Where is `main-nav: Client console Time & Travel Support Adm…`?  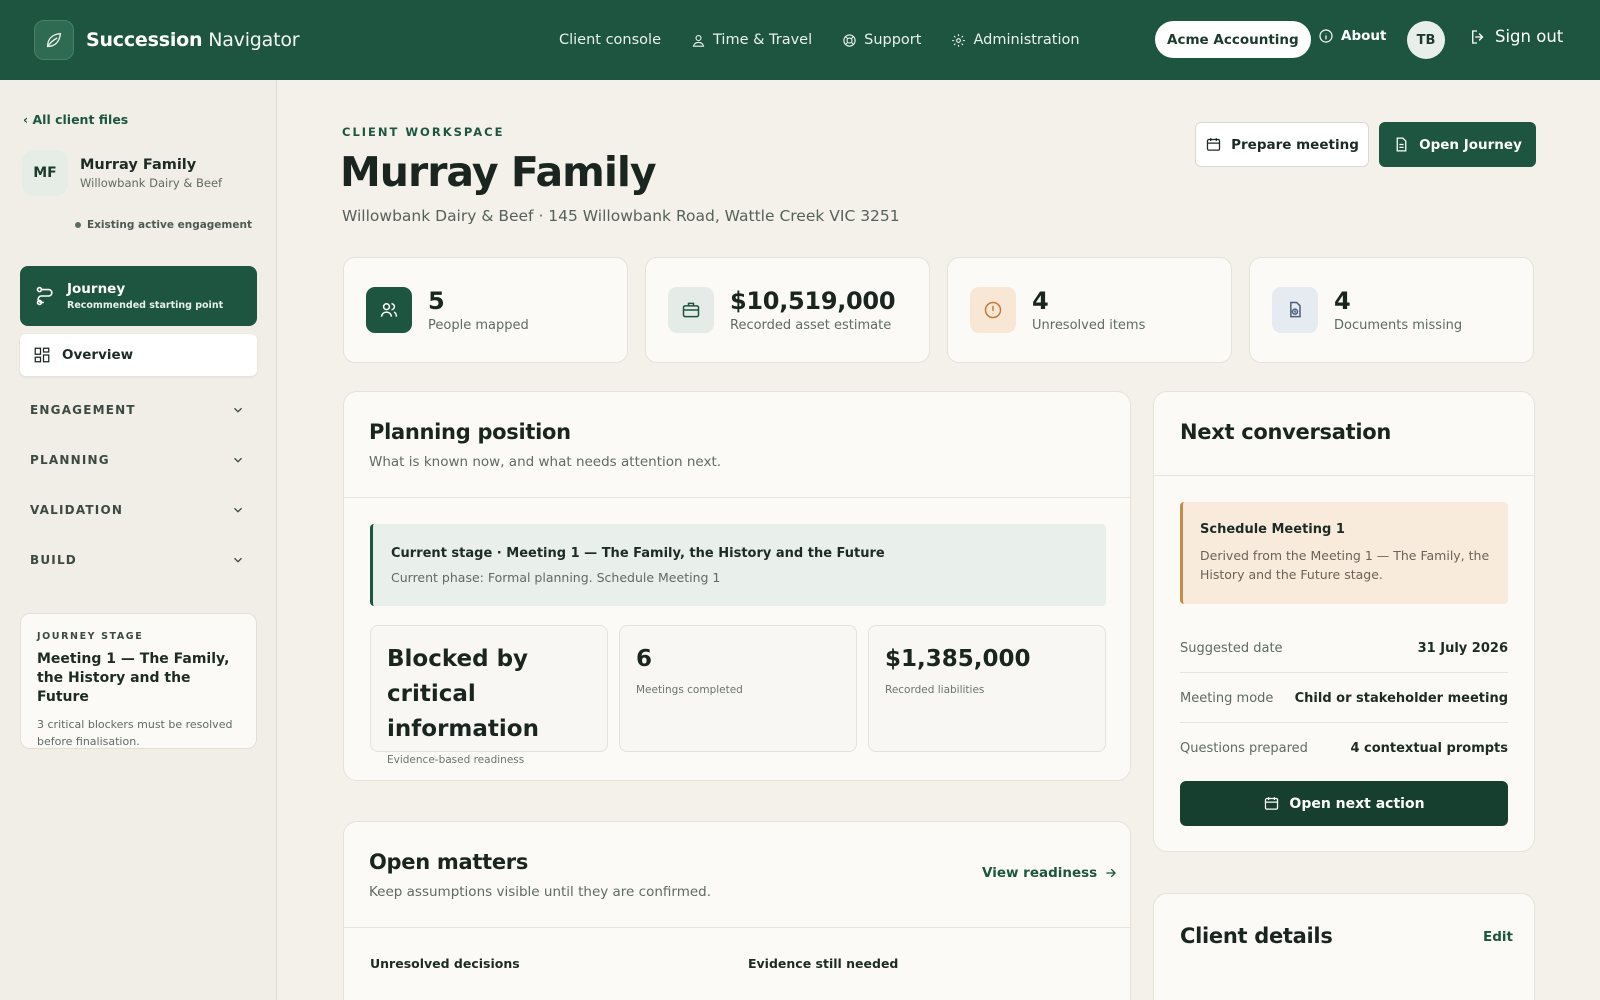 main-nav: Client console Time & Travel Support Adm… is located at coordinates (819, 40).